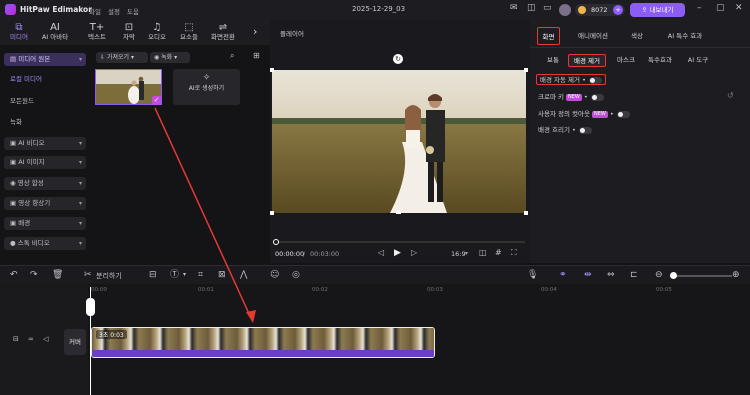 The height and width of the screenshot is (395, 750). I want to click on annotation-arrow, so click(205, 215).